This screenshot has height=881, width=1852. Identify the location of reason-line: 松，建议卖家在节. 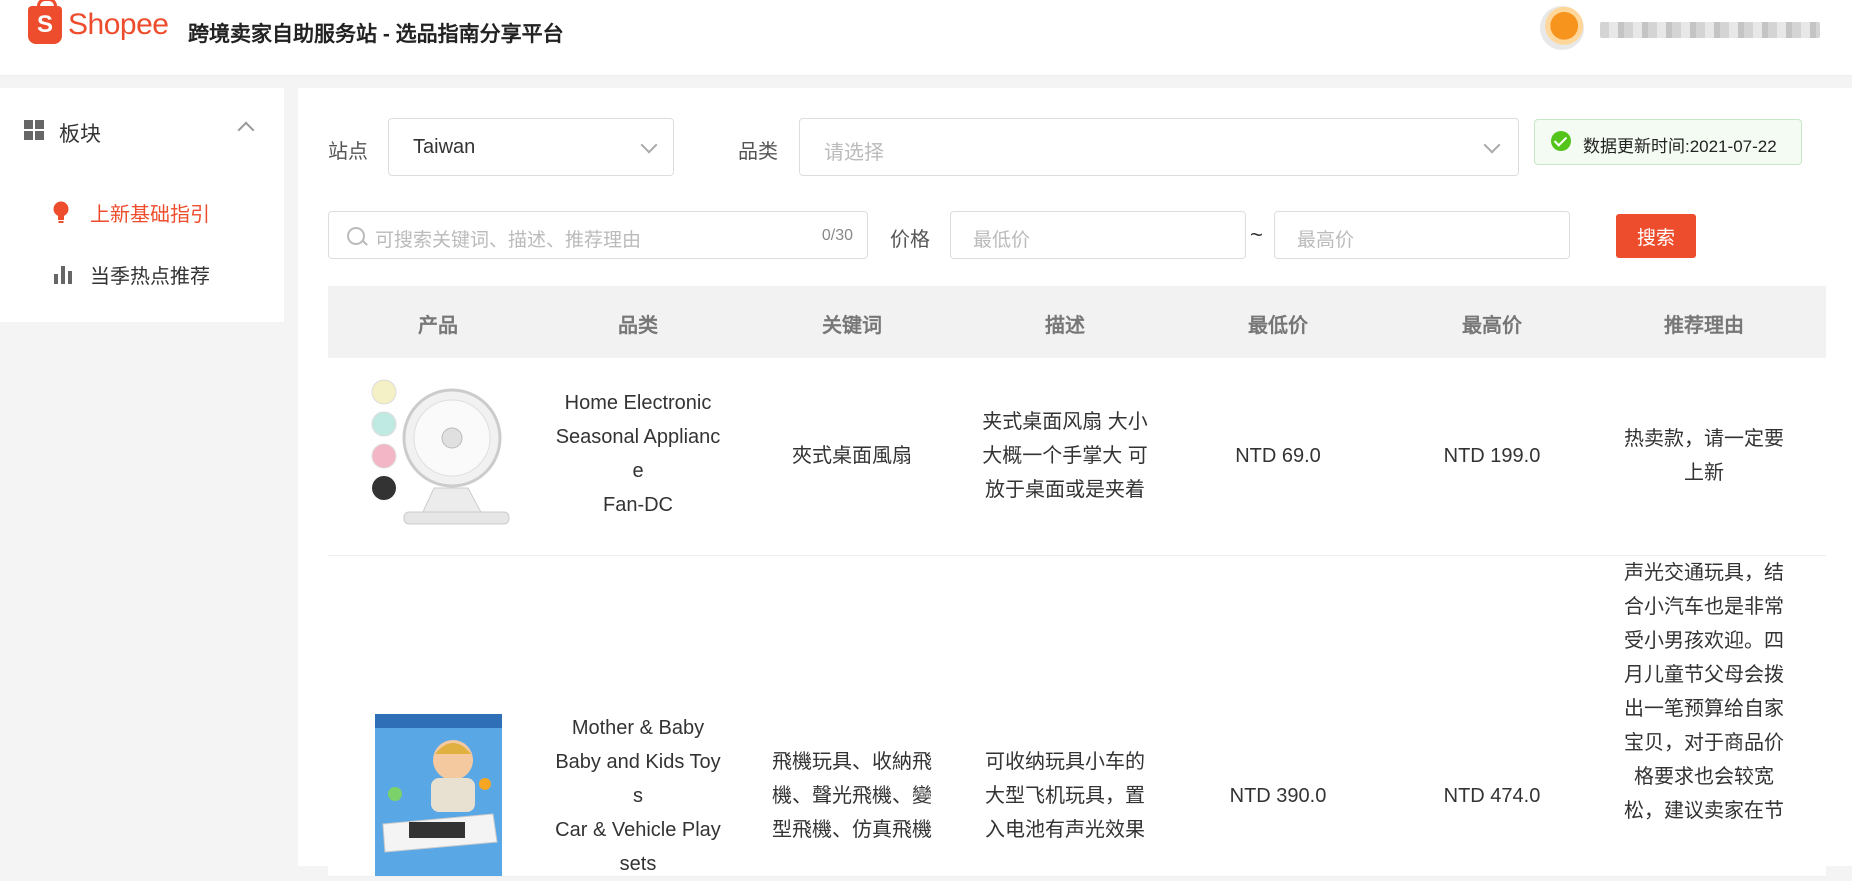
(1704, 811).